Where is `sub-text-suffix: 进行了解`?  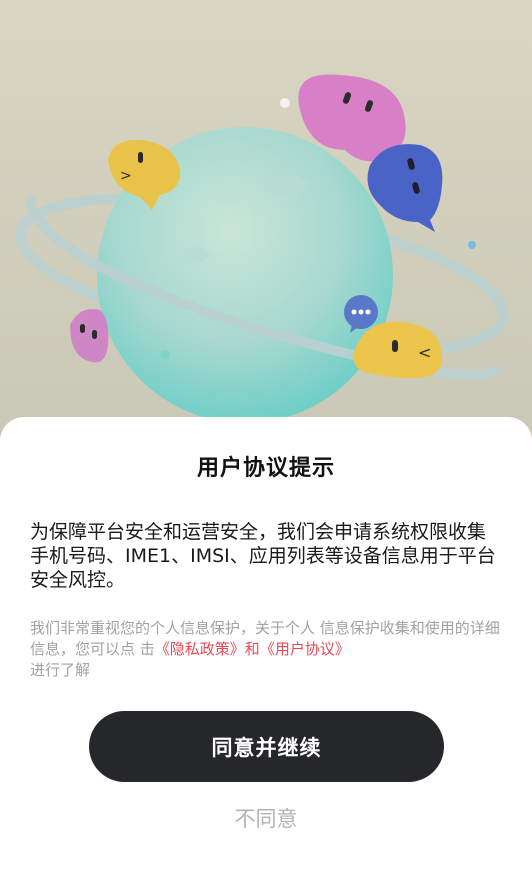
sub-text-suffix: 进行了解 is located at coordinates (60, 670).